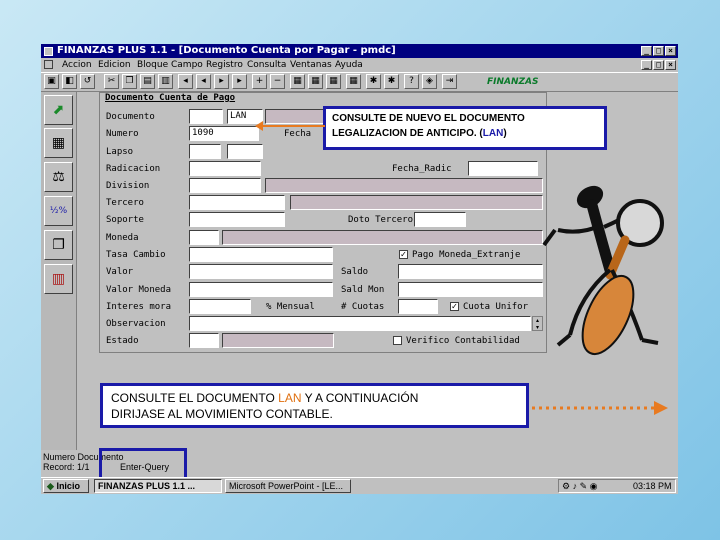 This screenshot has width=720, height=540. What do you see at coordinates (407, 133) in the screenshot?
I see `callout-top-line2: LEGALIZACION DE ANTICIPO. (` at bounding box center [407, 133].